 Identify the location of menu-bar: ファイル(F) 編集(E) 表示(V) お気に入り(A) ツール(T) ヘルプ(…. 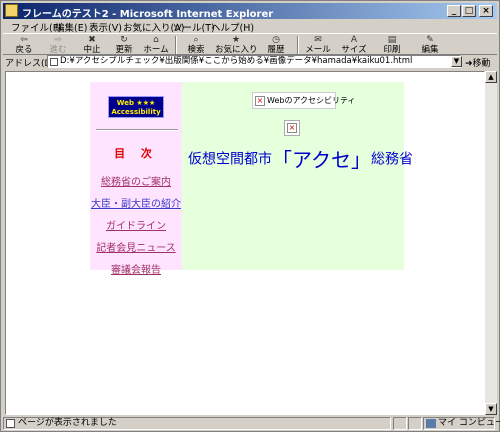
(250, 26).